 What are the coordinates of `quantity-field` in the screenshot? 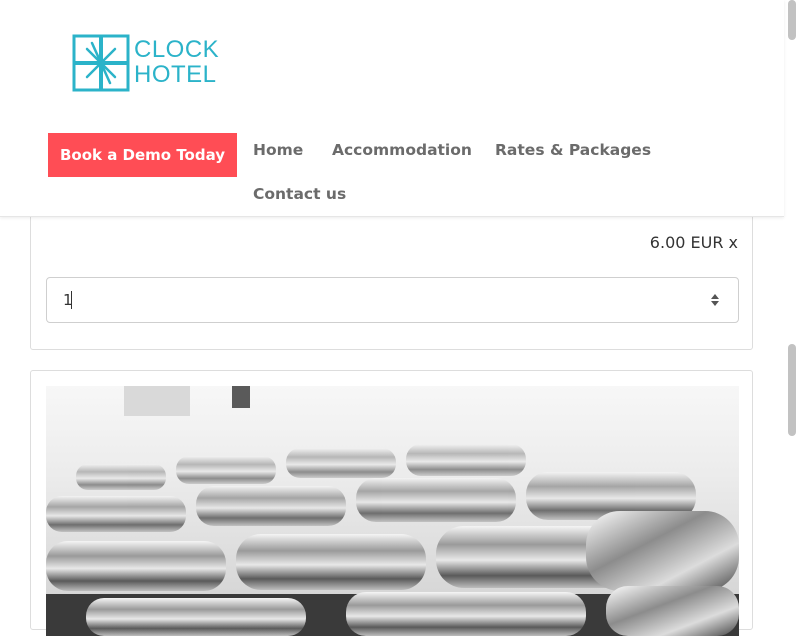 It's located at (392, 300).